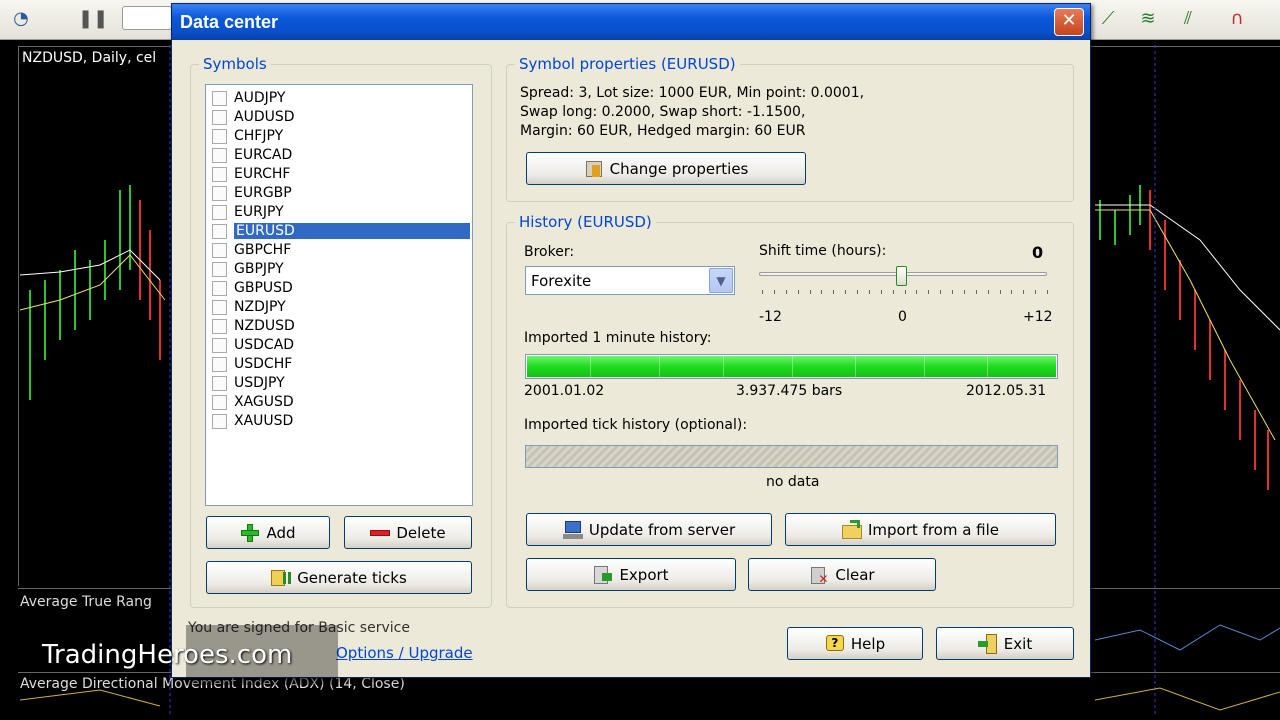 Image resolution: width=1280 pixels, height=720 pixels. Describe the element at coordinates (339, 212) in the screenshot. I see `symbol-list-item: EURJPY` at that location.